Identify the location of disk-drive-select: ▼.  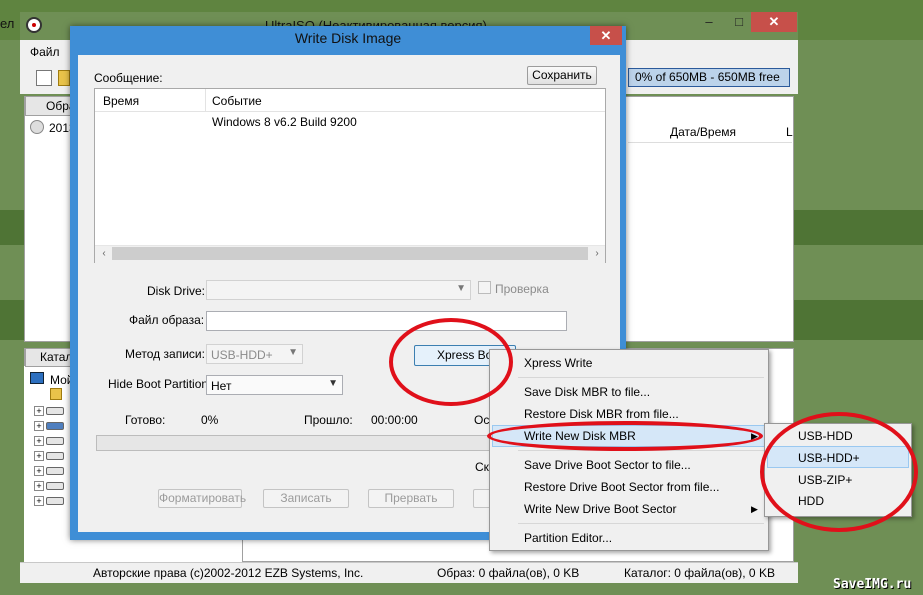
(338, 290).